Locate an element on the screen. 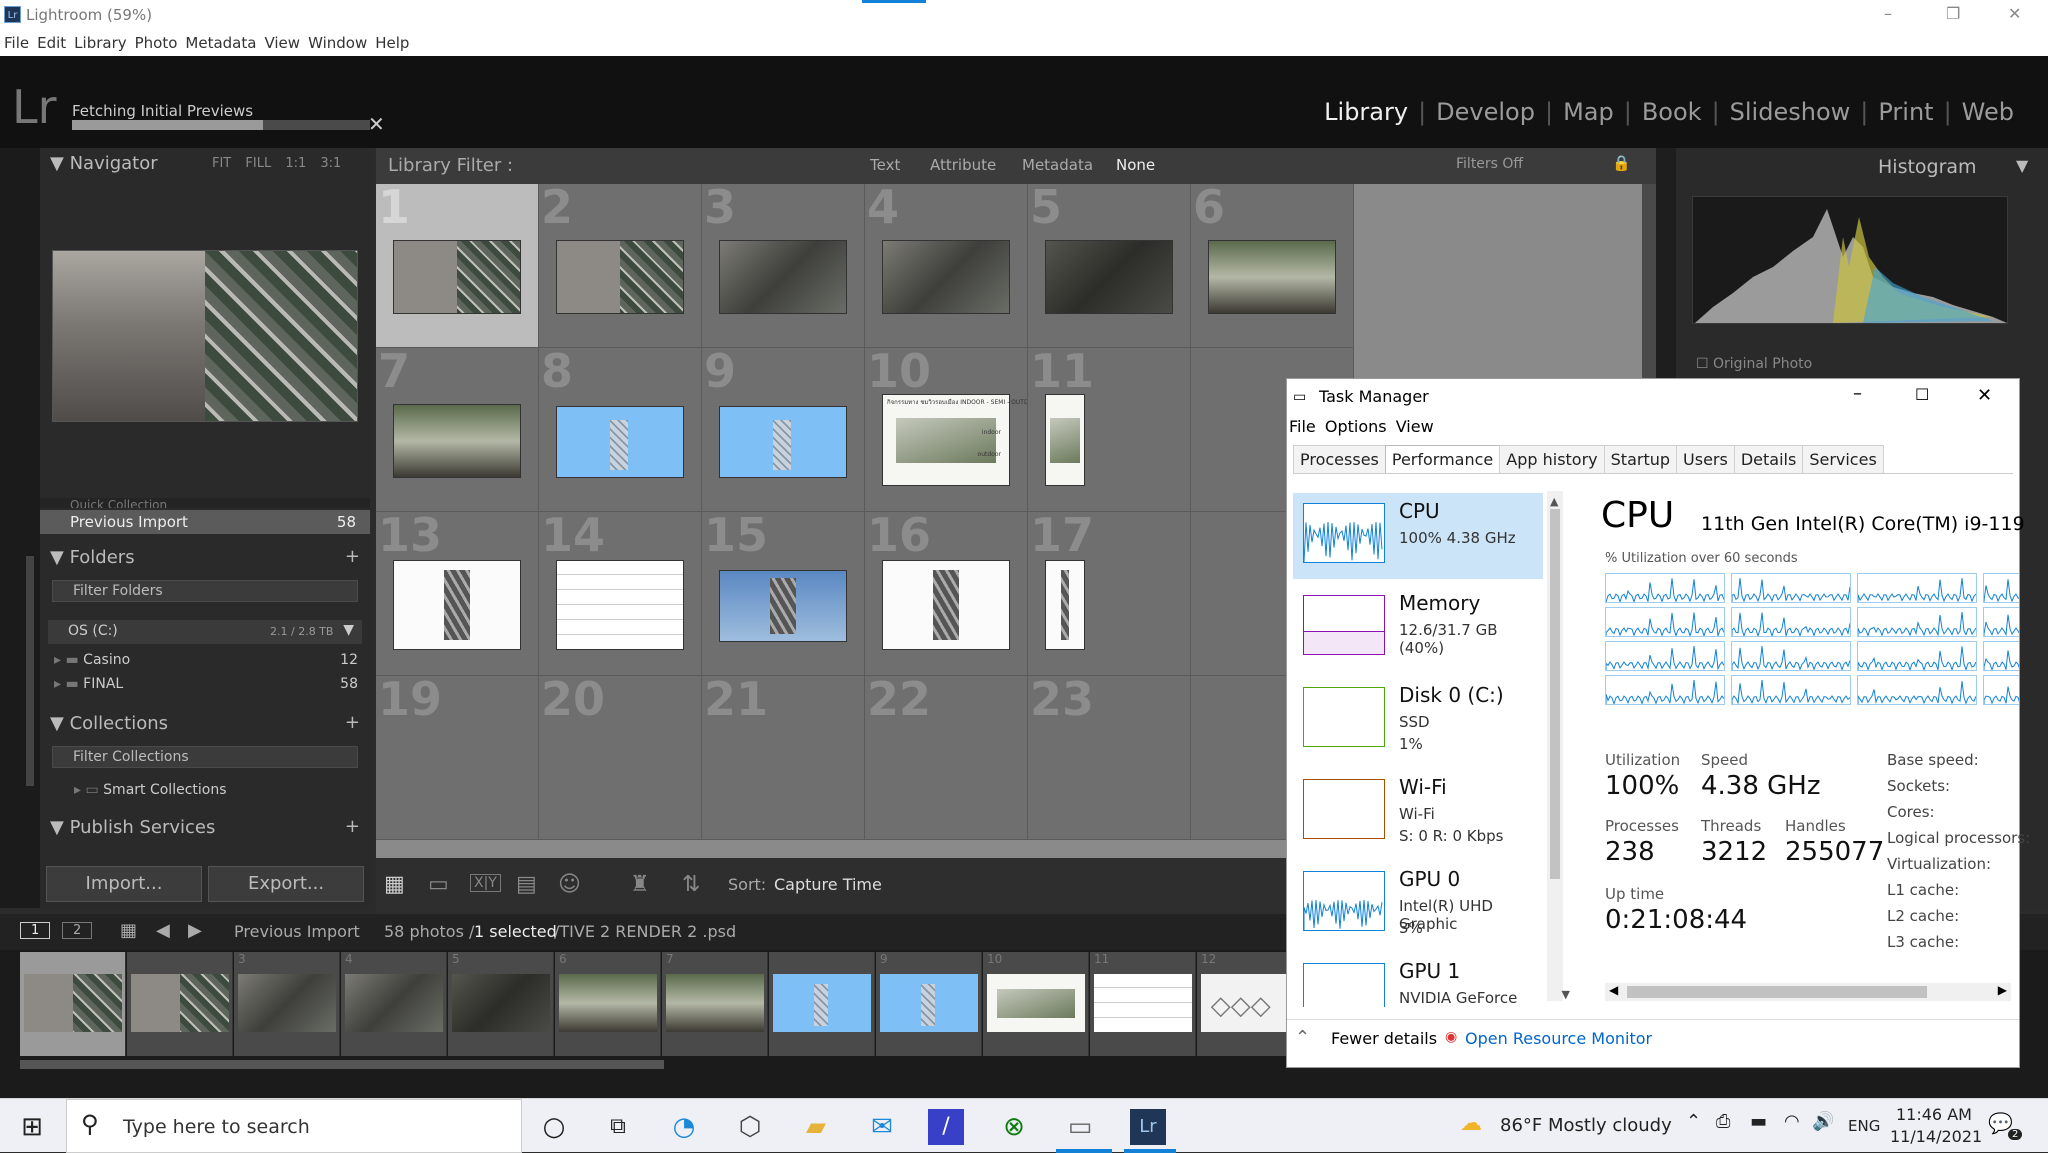 The image size is (2048, 1153). close-button: ✕ is located at coordinates (2014, 13).